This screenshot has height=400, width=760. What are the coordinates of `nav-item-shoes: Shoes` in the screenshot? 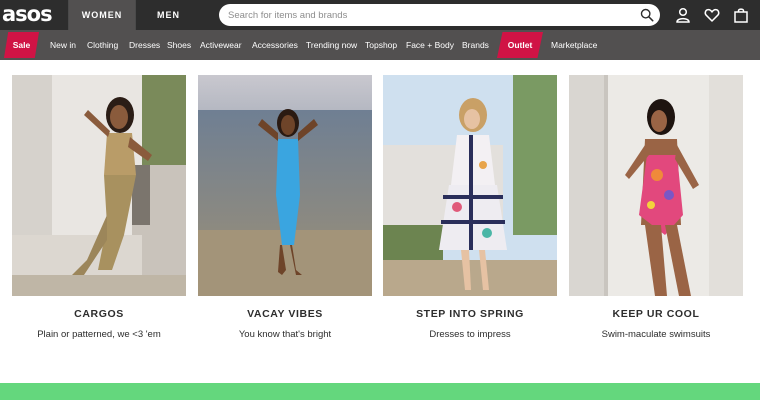 It's located at (179, 45).